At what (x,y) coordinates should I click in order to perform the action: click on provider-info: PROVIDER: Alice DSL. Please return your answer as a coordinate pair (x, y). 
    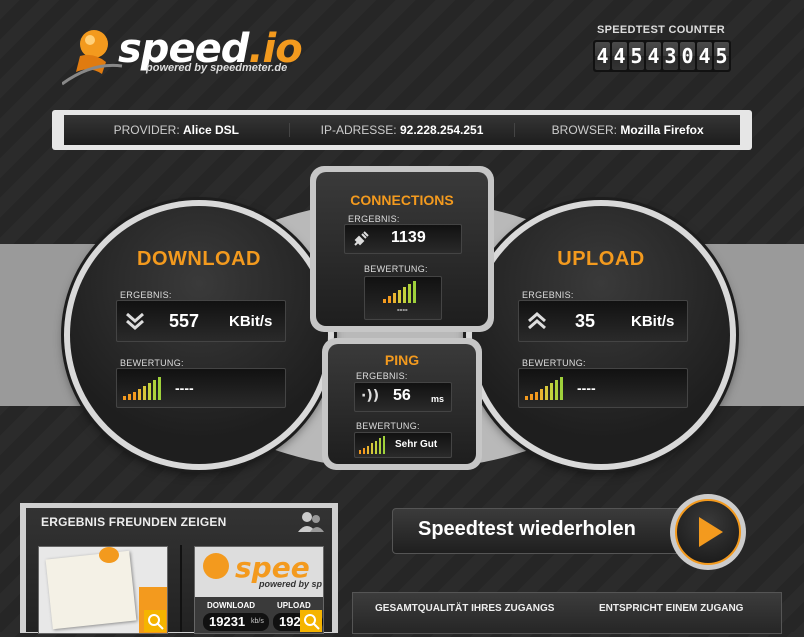
    Looking at the image, I should click on (177, 130).